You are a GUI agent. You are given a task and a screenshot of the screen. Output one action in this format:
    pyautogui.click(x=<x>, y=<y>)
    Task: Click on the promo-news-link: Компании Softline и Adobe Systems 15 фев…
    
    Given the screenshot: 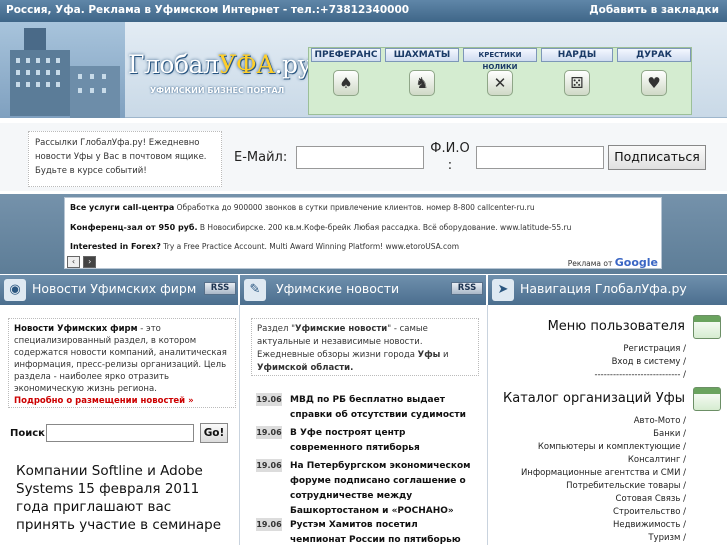 What is the action you would take?
    pyautogui.click(x=122, y=498)
    